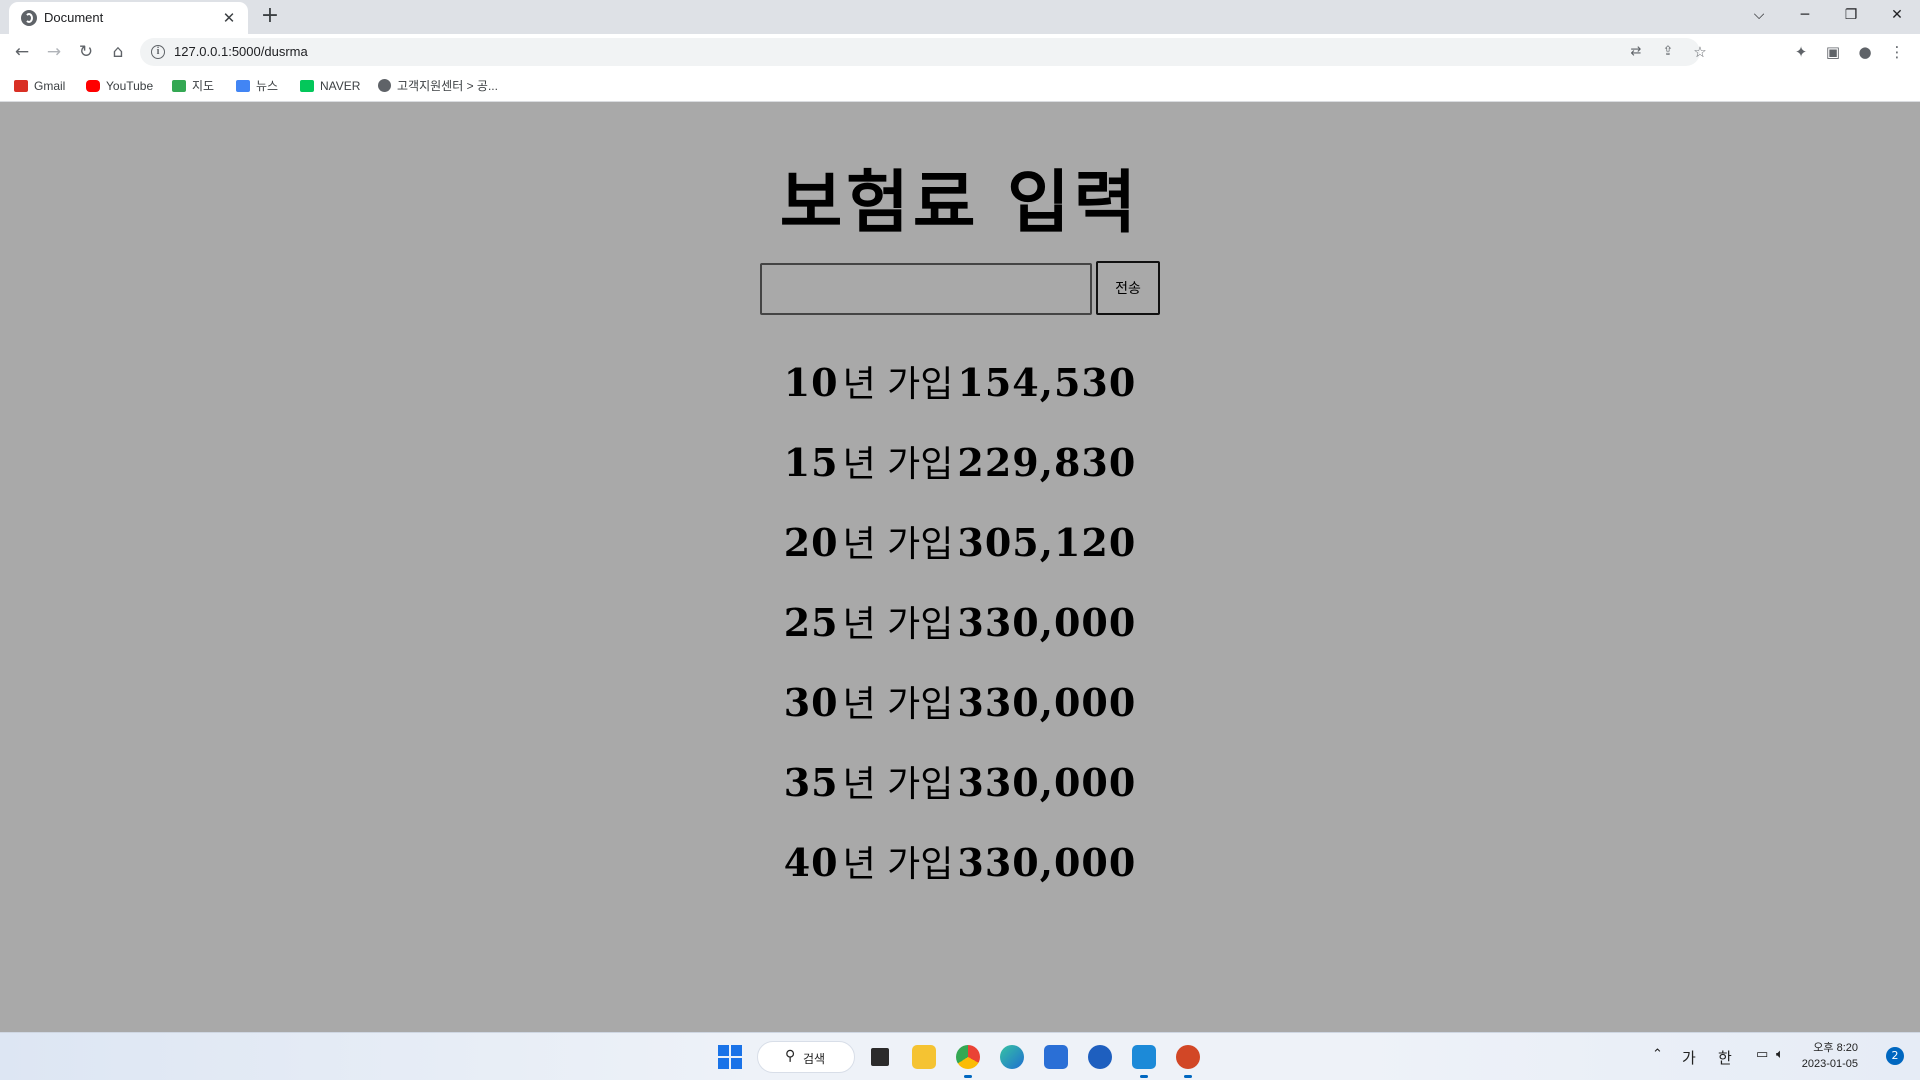  What do you see at coordinates (1759, 15) in the screenshot?
I see `tab-search-icon: ⌵` at bounding box center [1759, 15].